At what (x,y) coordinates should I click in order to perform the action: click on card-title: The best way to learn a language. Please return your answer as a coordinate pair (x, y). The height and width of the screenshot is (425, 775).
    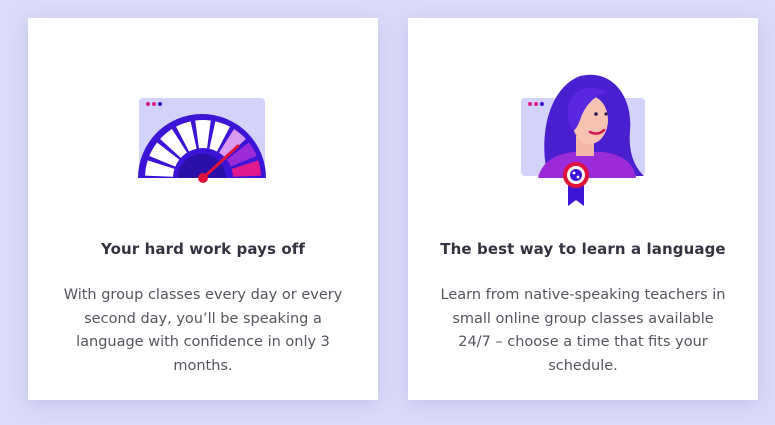
    Looking at the image, I should click on (583, 249).